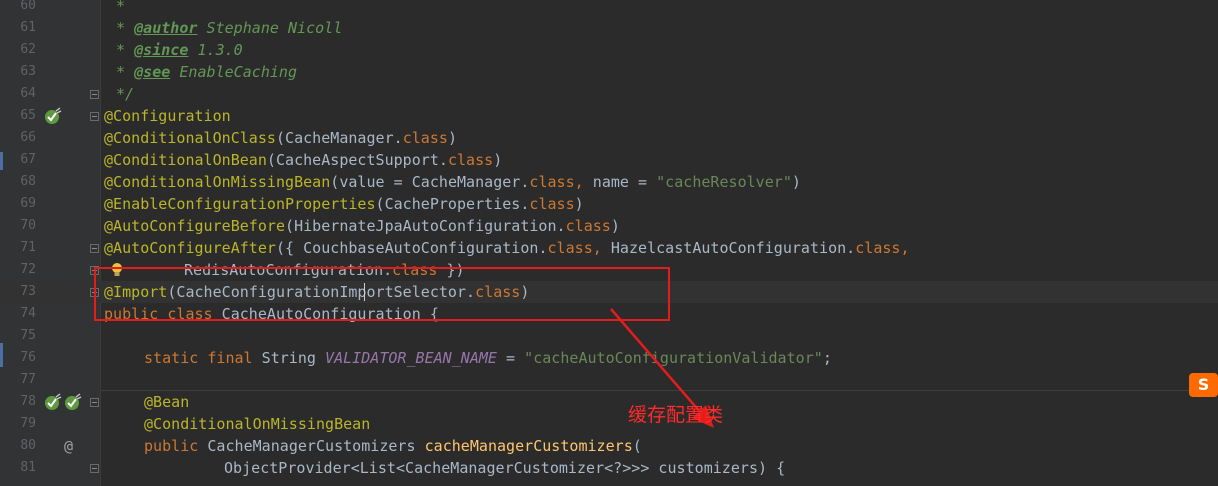  I want to click on callout-arrow, so click(662, 368).